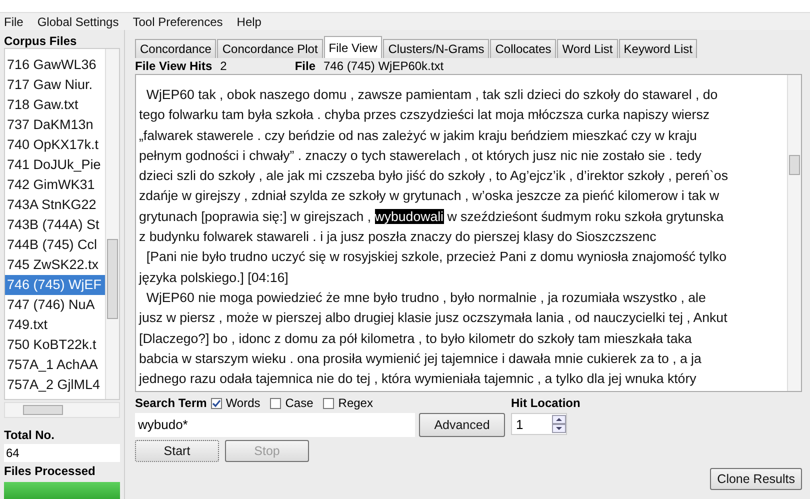  What do you see at coordinates (255, 216) in the screenshot?
I see `text-line: grytunach [poprawia się:] w girejszach ,` at bounding box center [255, 216].